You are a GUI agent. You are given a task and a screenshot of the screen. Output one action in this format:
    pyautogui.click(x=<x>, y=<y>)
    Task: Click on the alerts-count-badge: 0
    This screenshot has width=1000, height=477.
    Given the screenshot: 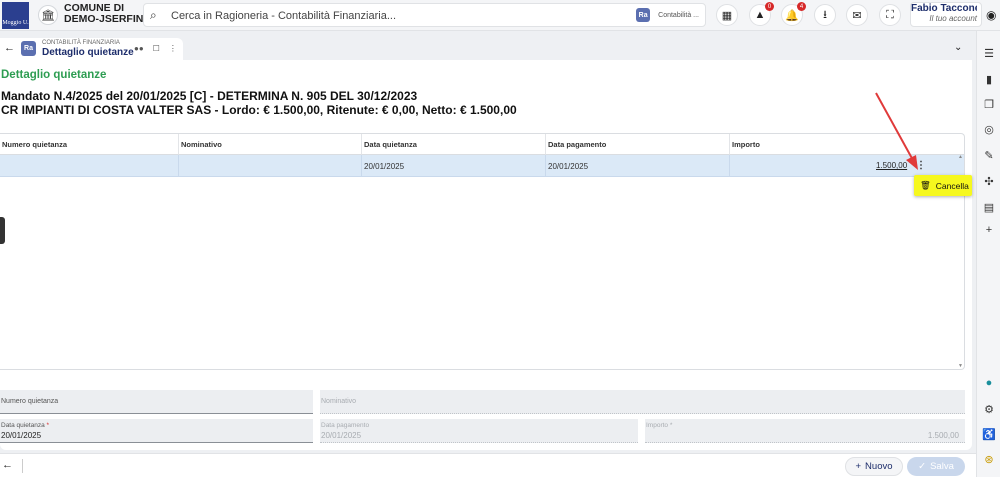 What is the action you would take?
    pyautogui.click(x=769, y=6)
    